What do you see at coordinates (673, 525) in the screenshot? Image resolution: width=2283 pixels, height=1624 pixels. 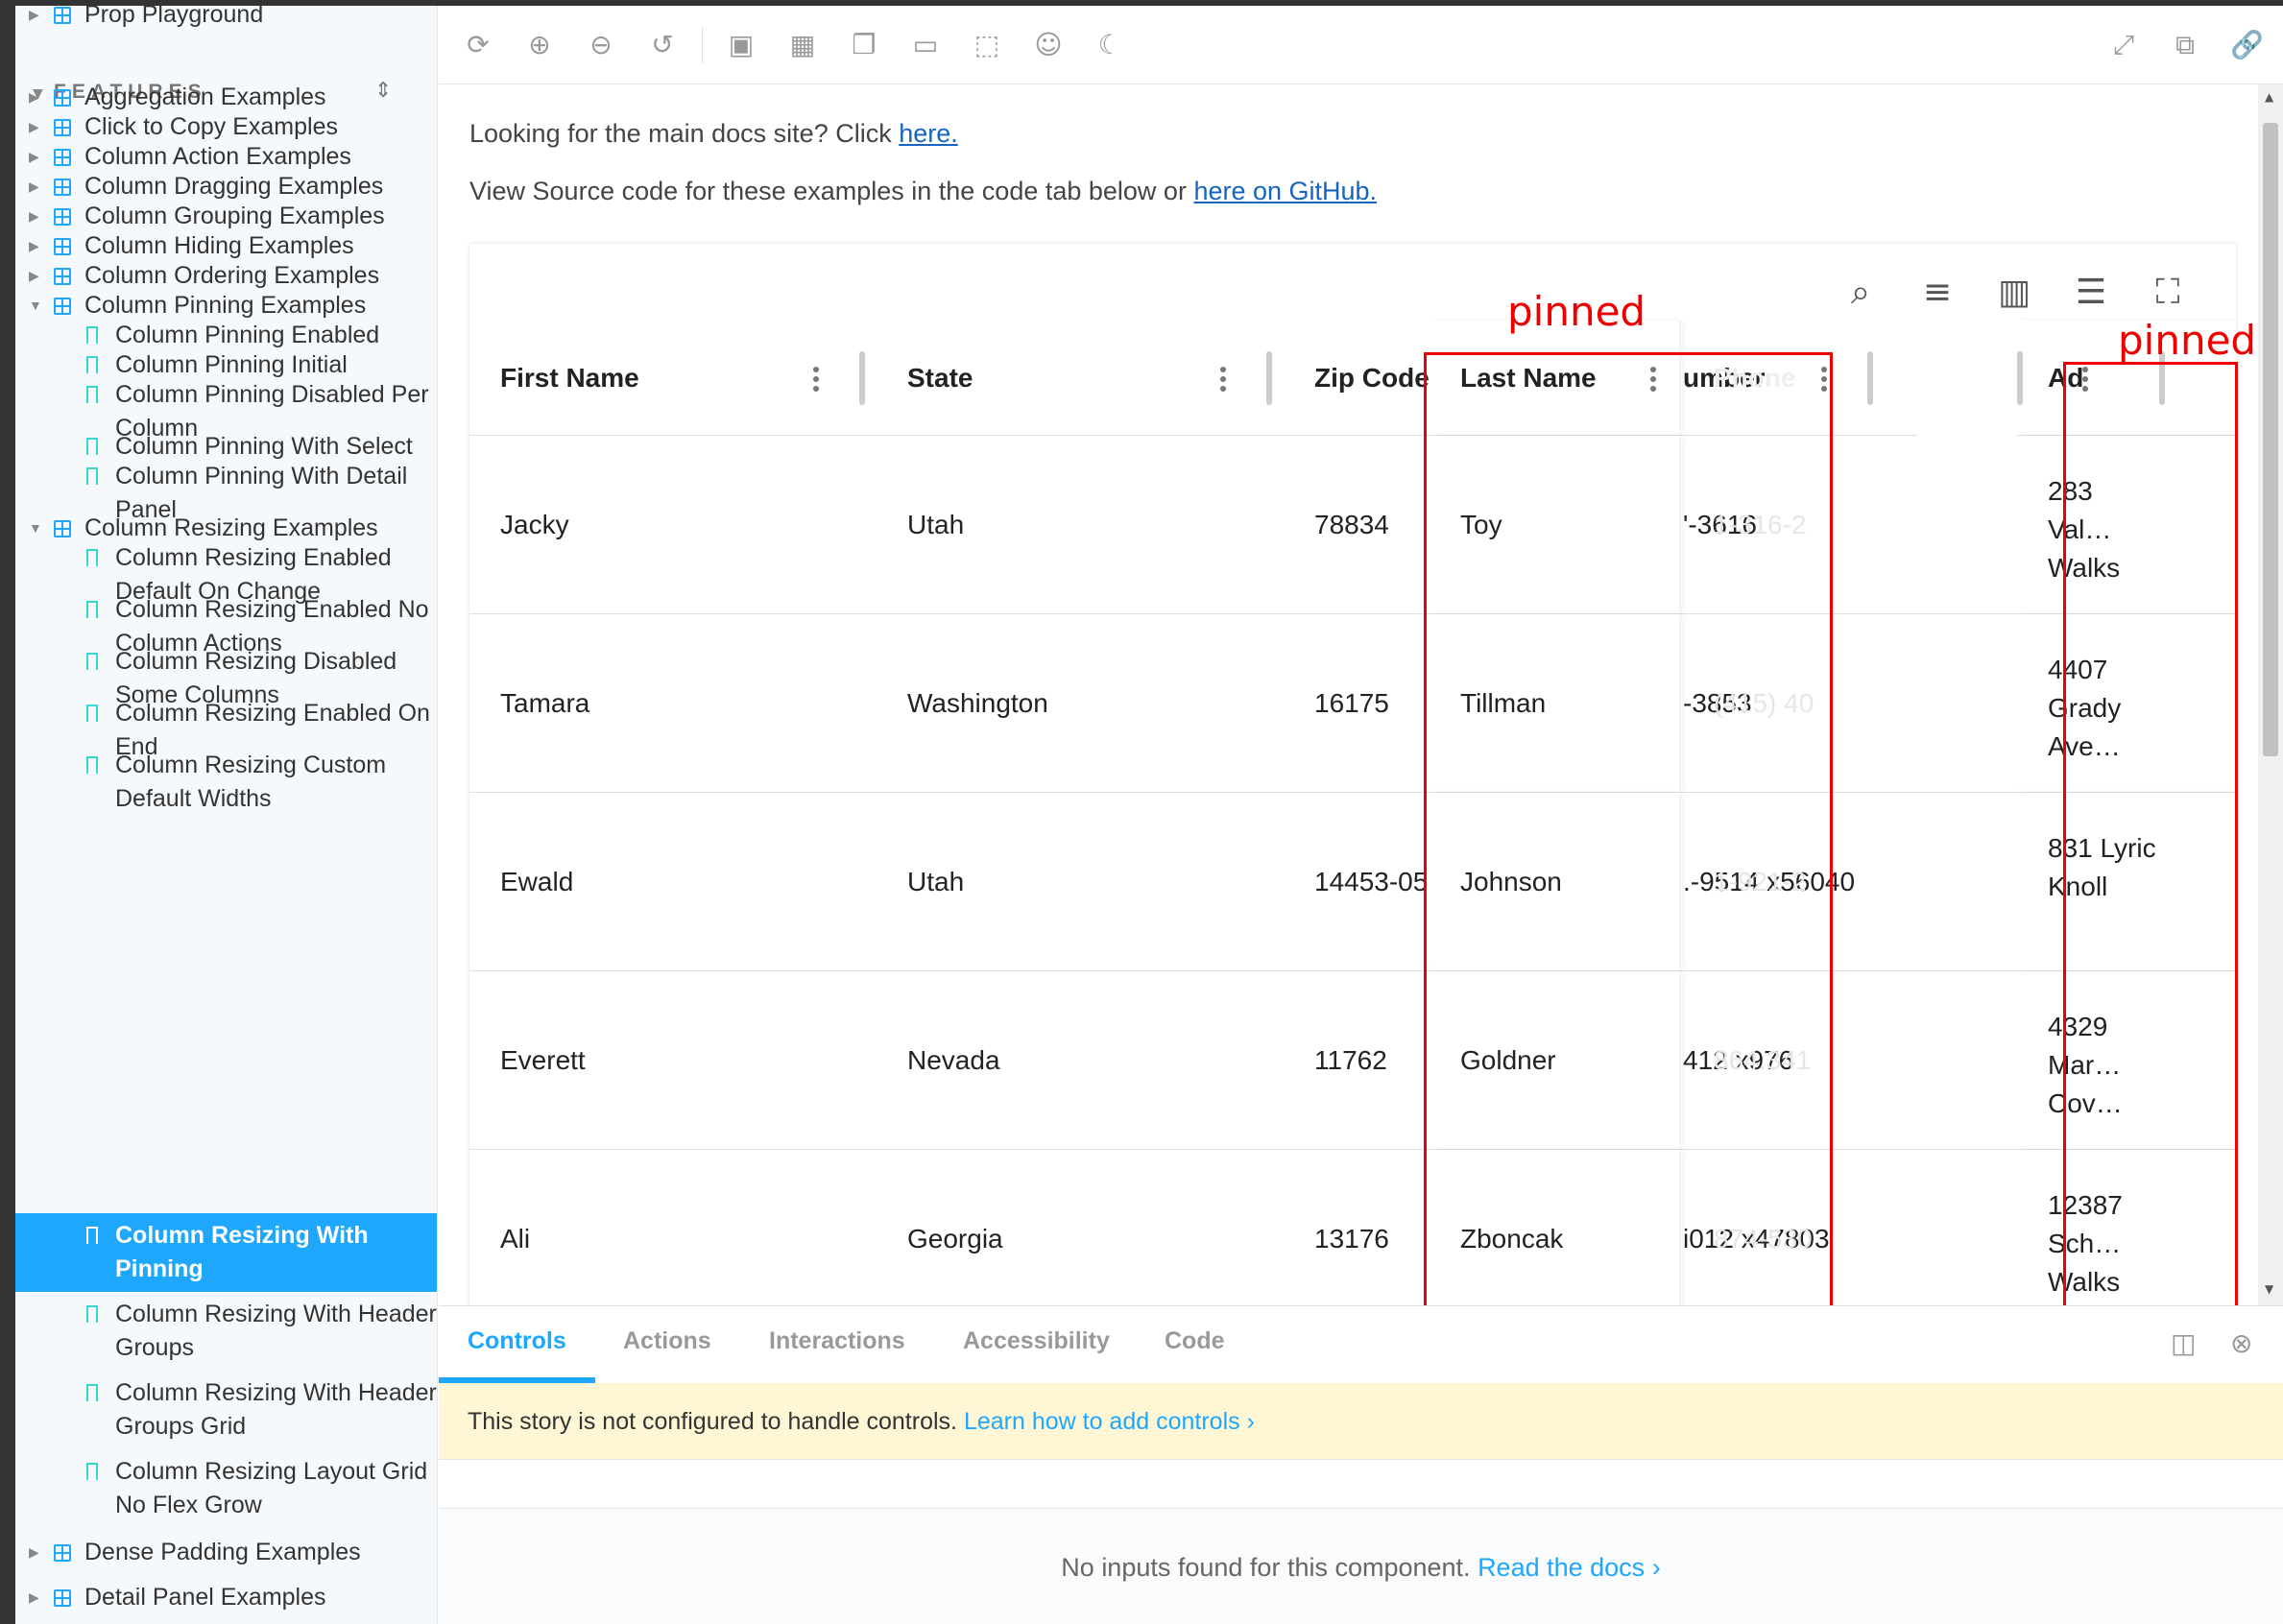 I see `cell-first-name: Jacky` at bounding box center [673, 525].